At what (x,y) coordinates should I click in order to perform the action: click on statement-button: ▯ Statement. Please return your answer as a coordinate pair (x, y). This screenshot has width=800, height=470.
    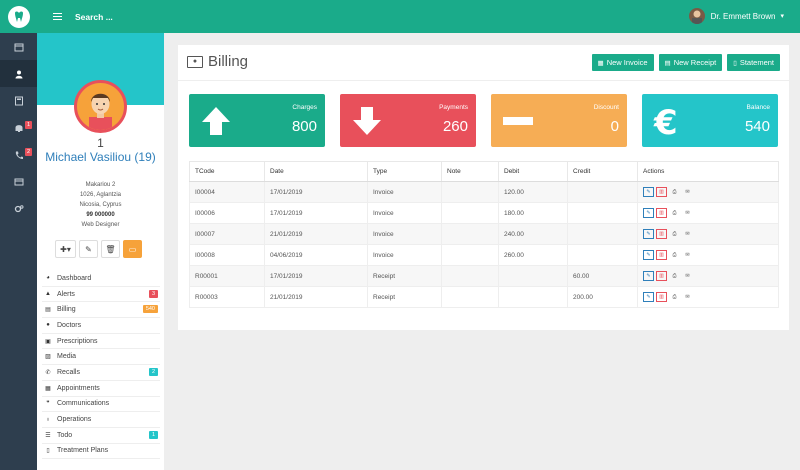
    Looking at the image, I should click on (753, 62).